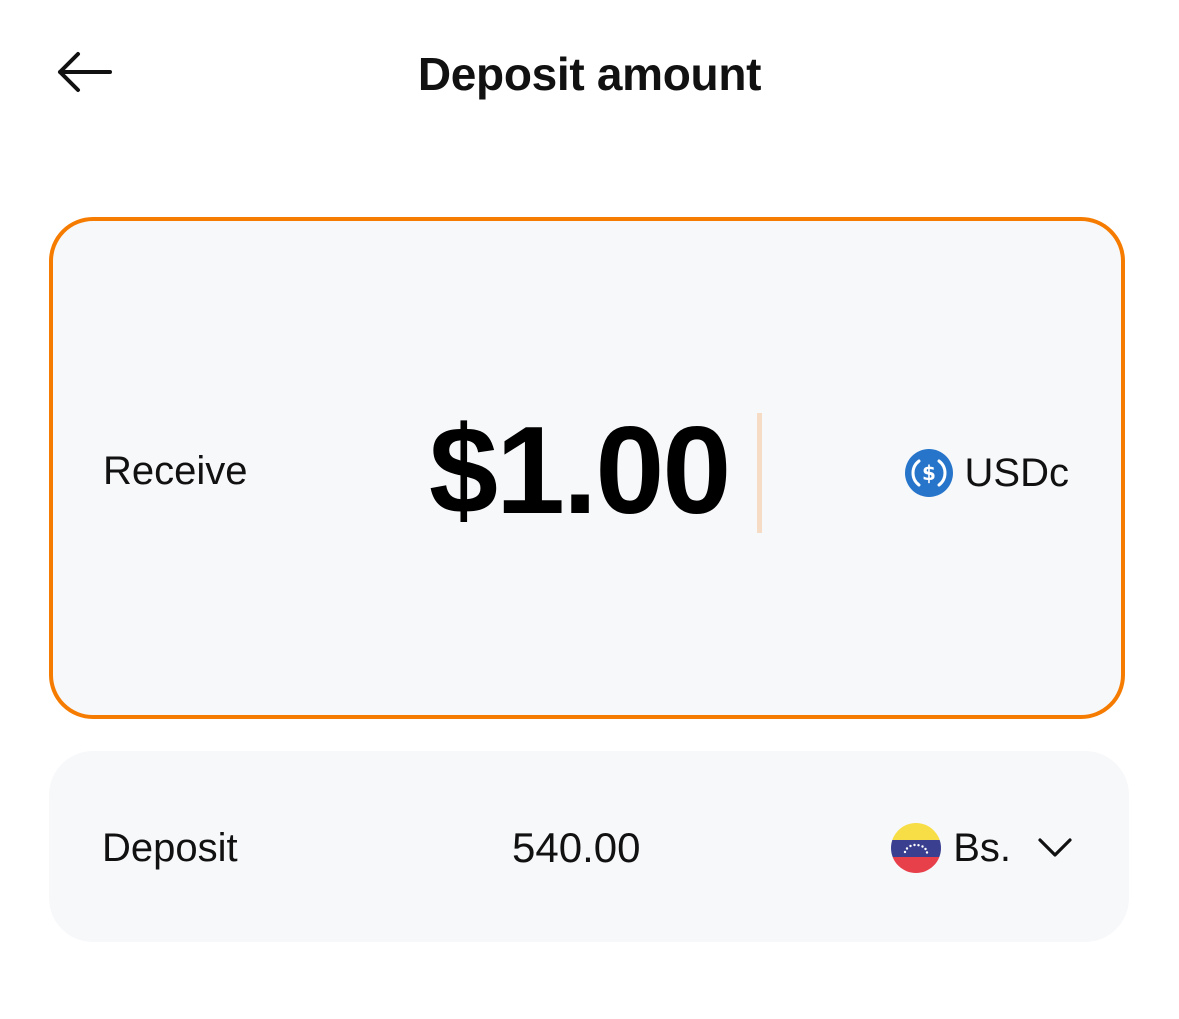  I want to click on receive-label: Receive, so click(175, 471).